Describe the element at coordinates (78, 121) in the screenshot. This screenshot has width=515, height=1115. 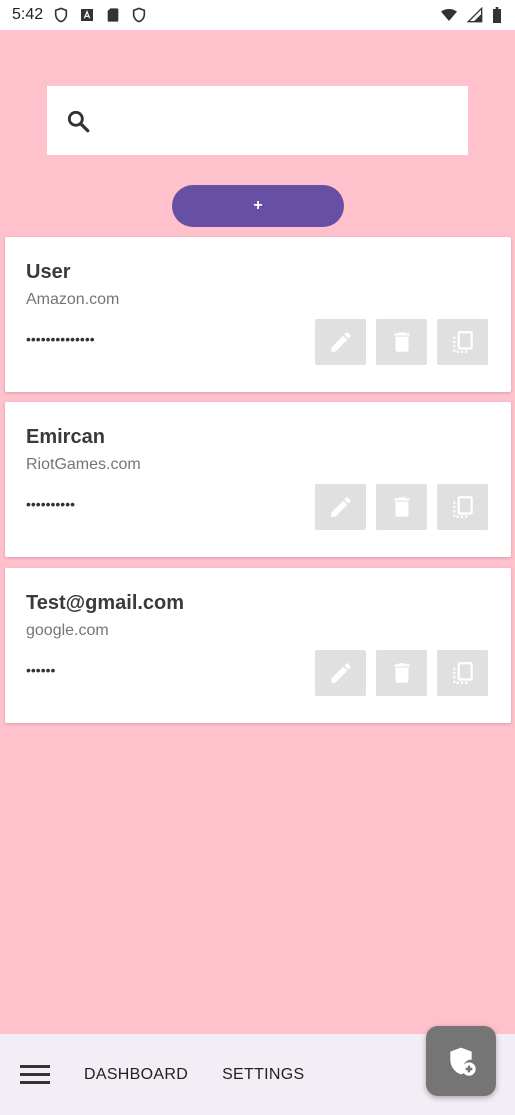
I see `search-icon` at that location.